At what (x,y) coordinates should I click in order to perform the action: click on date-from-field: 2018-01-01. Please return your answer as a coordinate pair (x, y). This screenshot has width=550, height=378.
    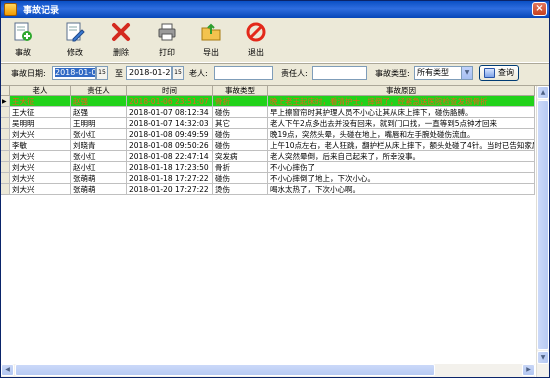
    Looking at the image, I should click on (74, 73).